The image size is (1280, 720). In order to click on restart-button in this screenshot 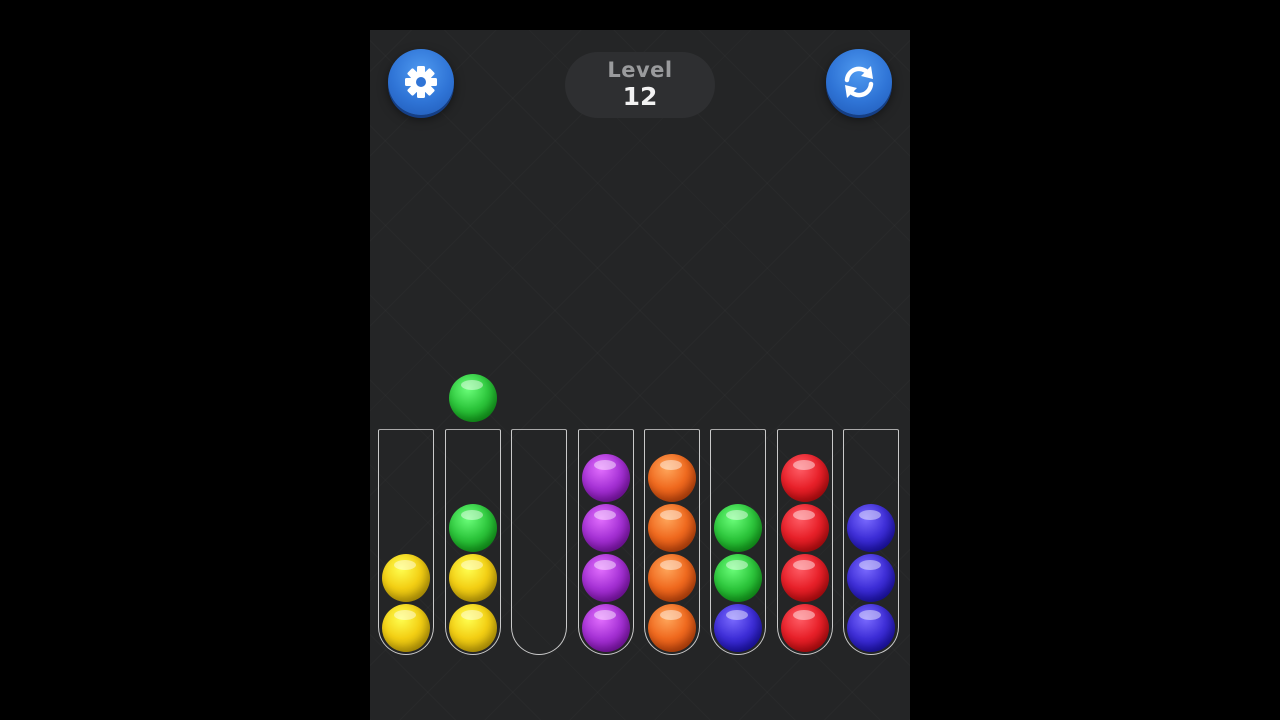, I will do `click(859, 82)`.